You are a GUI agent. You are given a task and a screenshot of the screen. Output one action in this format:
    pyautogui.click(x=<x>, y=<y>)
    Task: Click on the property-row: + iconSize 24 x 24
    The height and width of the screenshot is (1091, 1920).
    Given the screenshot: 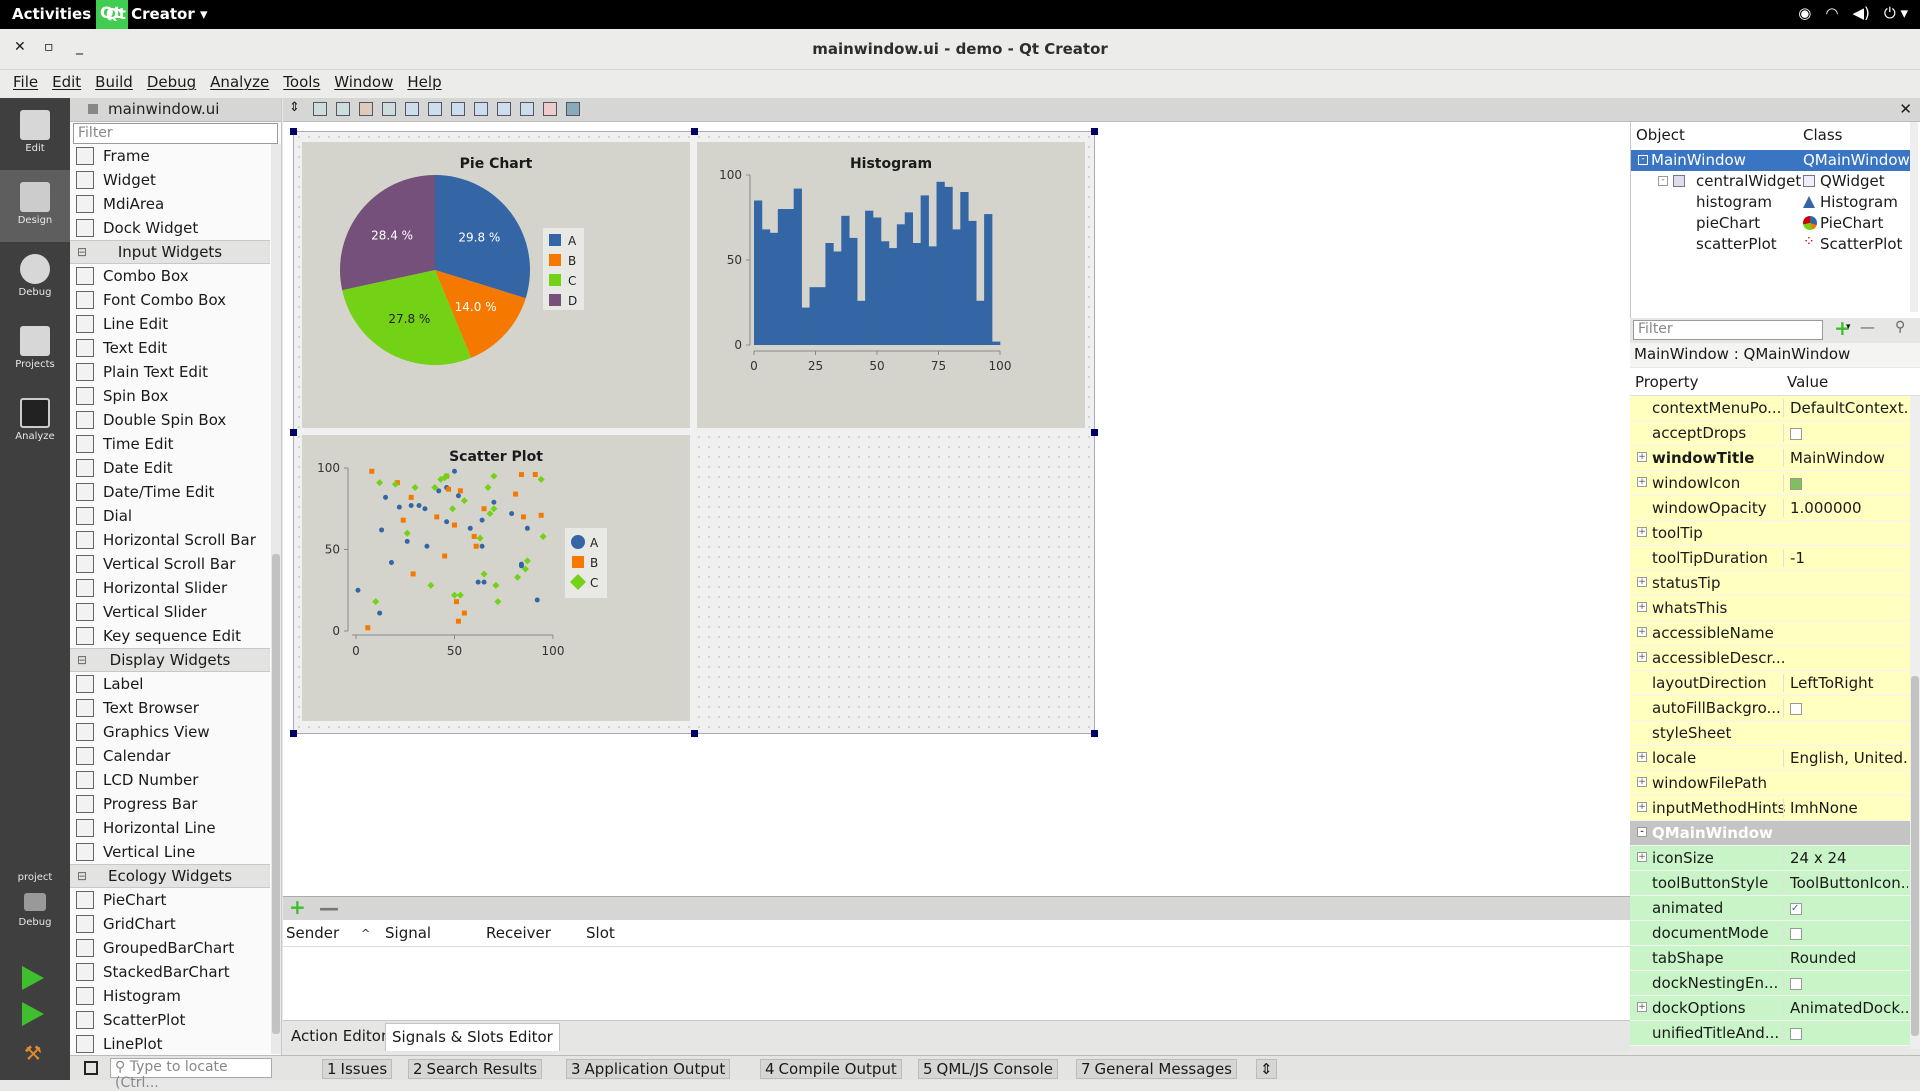 What is the action you would take?
    pyautogui.click(x=1770, y=858)
    